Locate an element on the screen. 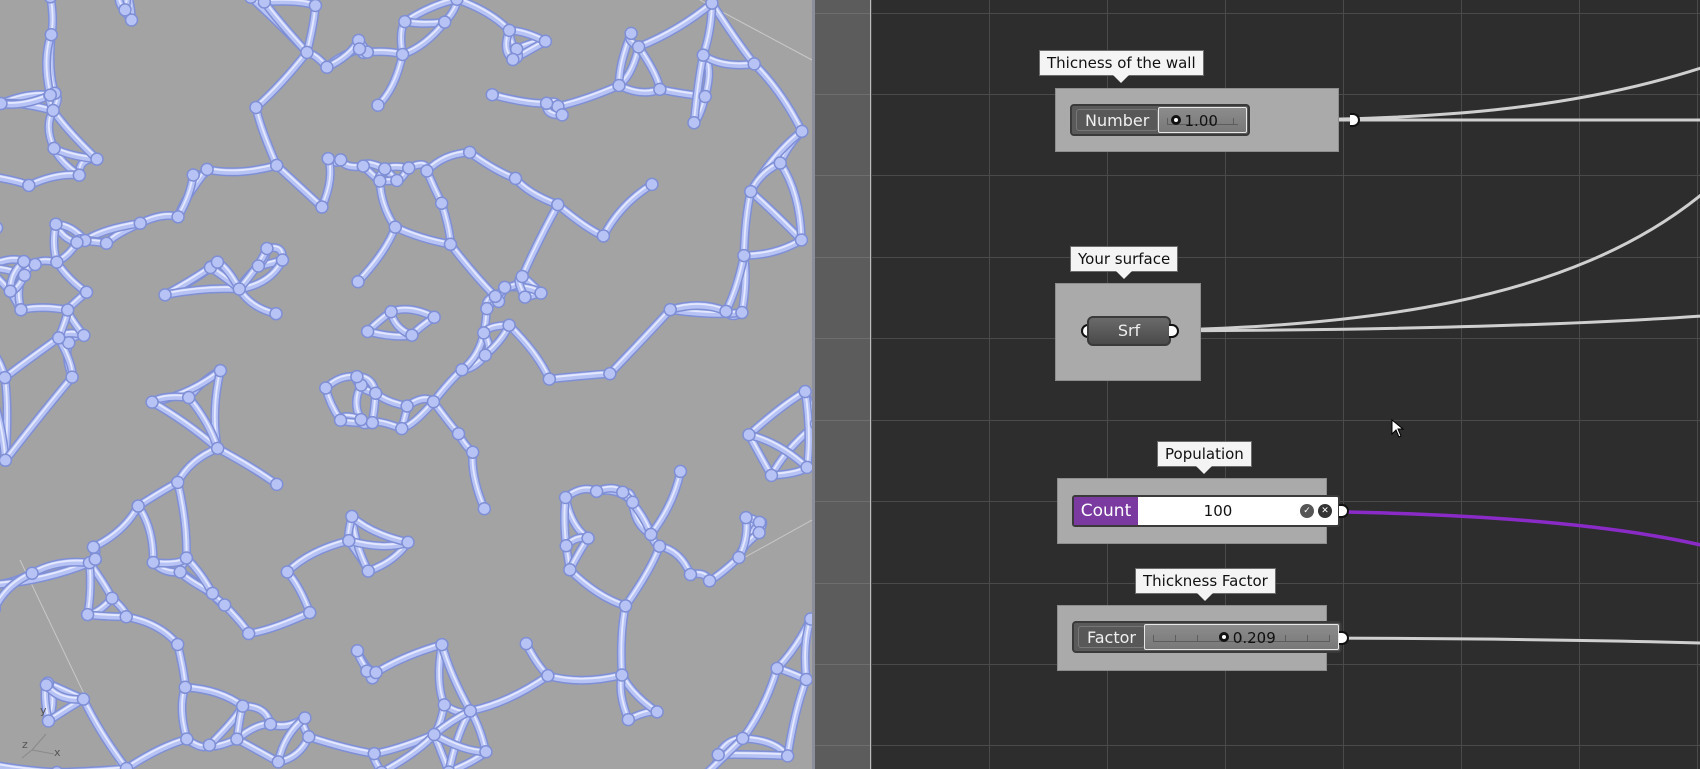  slider-track: 0.209 is located at coordinates (1241, 637).